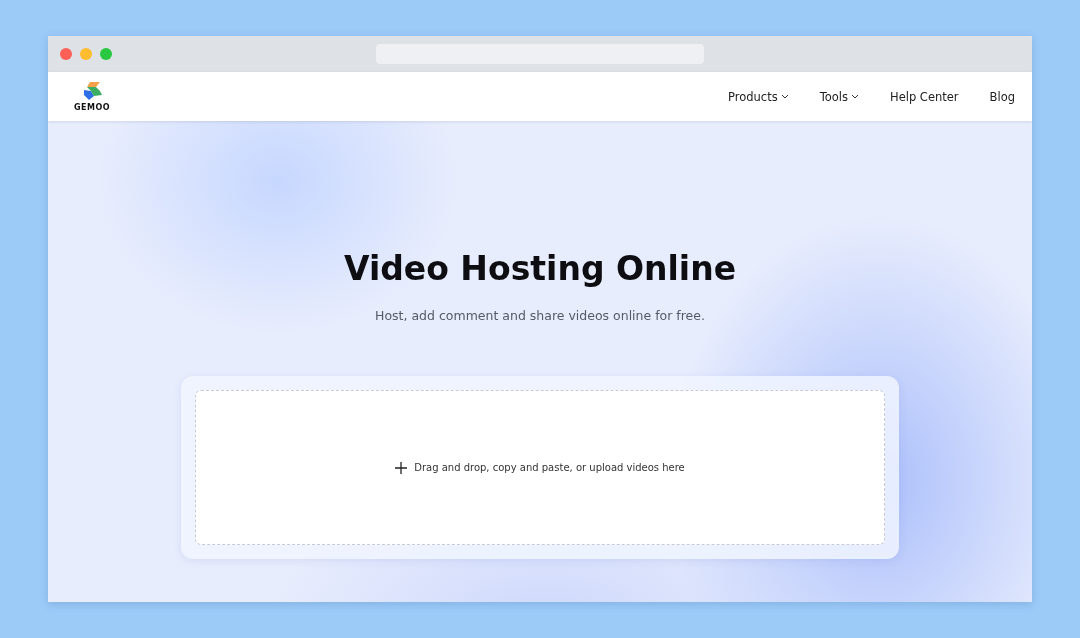  I want to click on minimize-icon, so click(86, 54).